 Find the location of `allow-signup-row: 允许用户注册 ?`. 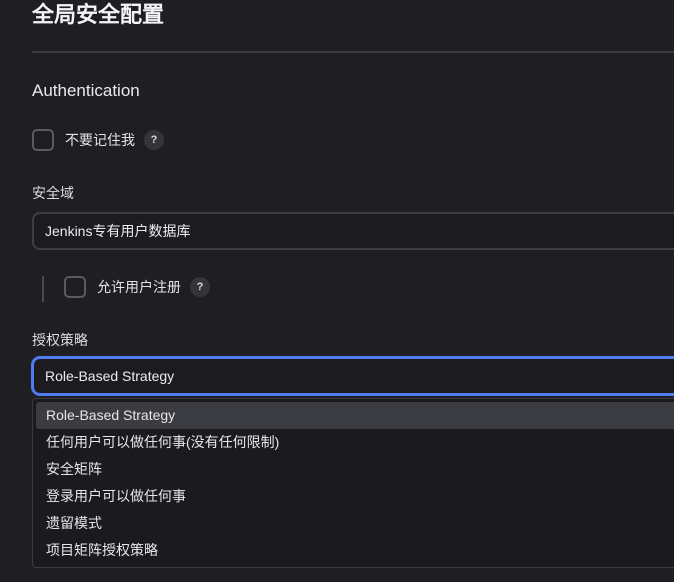

allow-signup-row: 允许用户注册 ? is located at coordinates (137, 287).